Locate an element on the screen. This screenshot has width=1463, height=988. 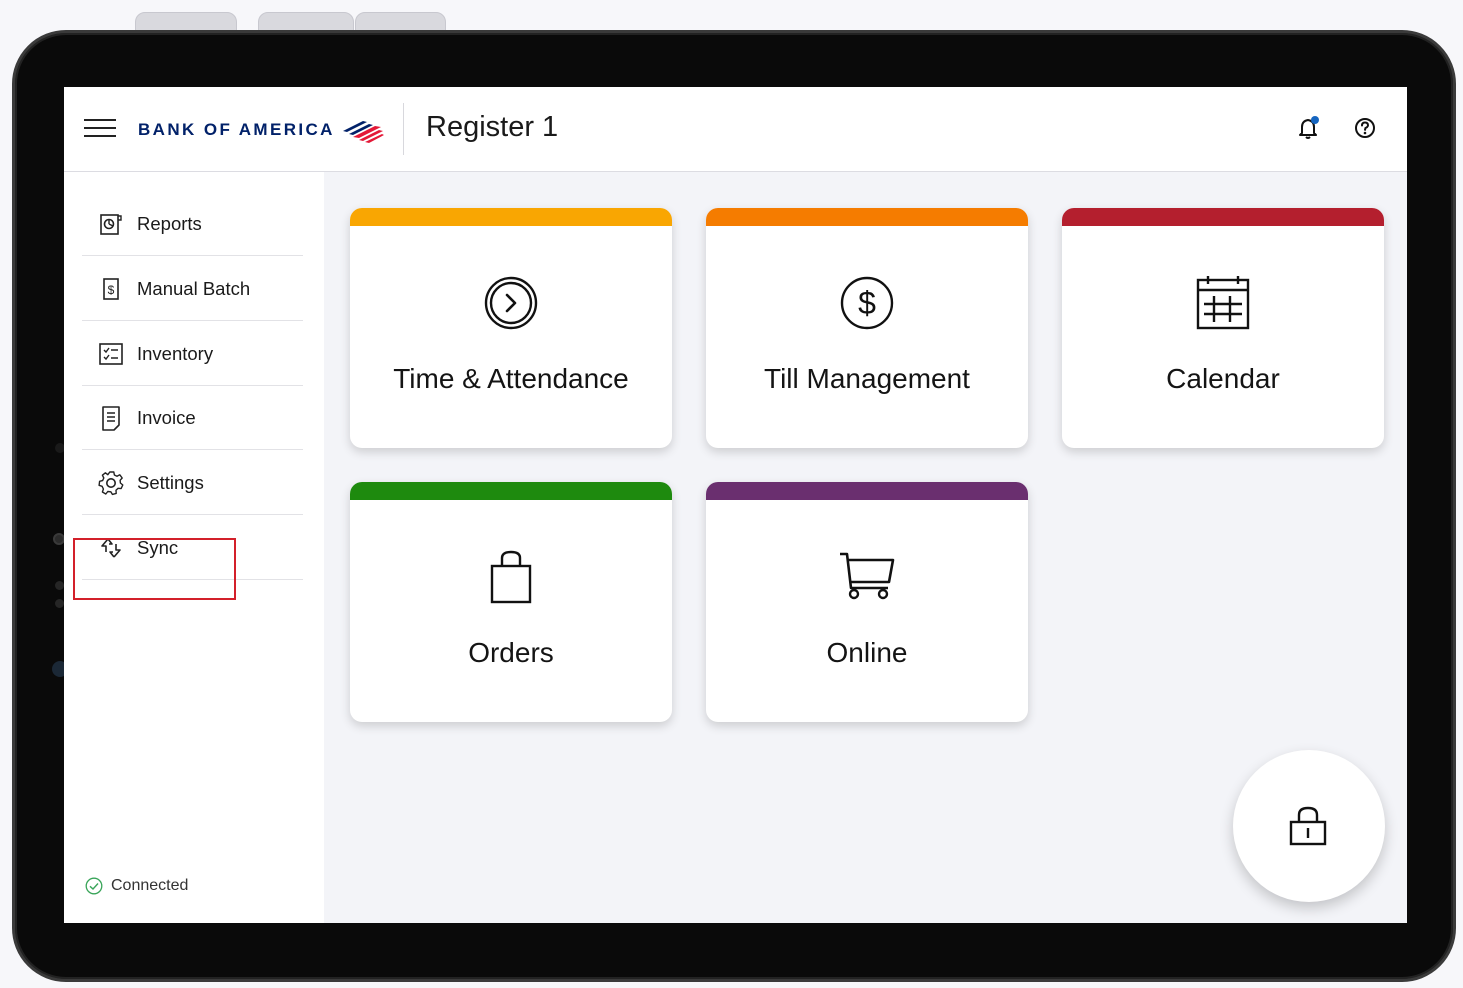
help-icon is located at coordinates (1365, 128).